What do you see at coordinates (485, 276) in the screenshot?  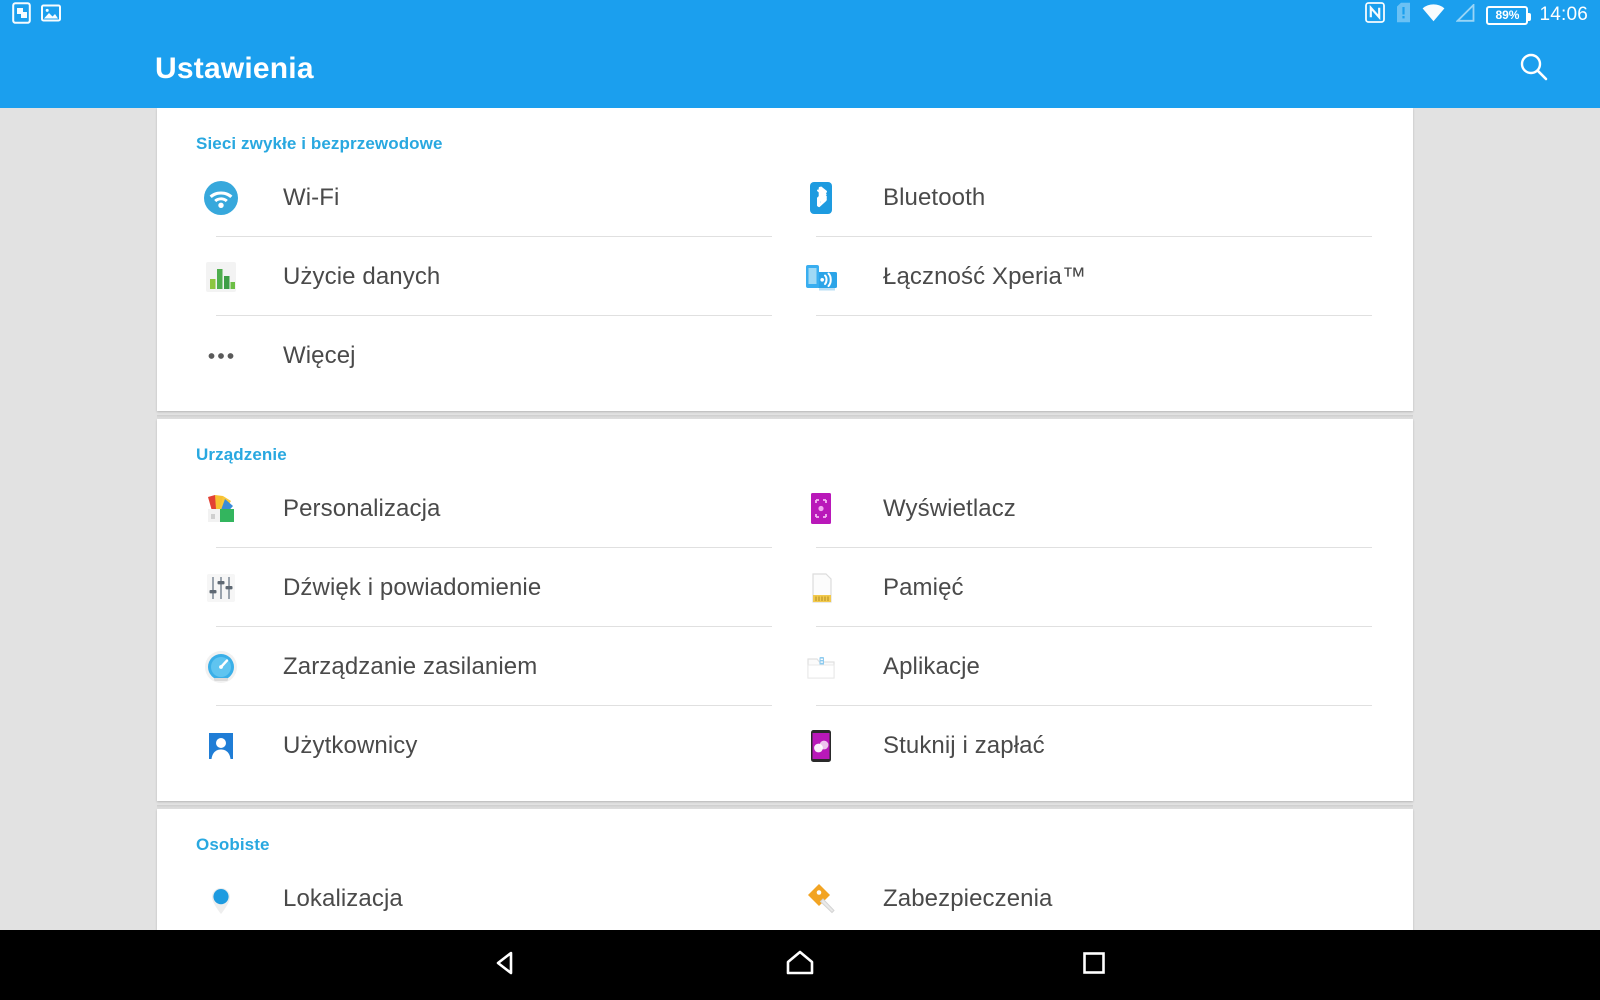 I see `setting-item-data-usage: Użycie danych` at bounding box center [485, 276].